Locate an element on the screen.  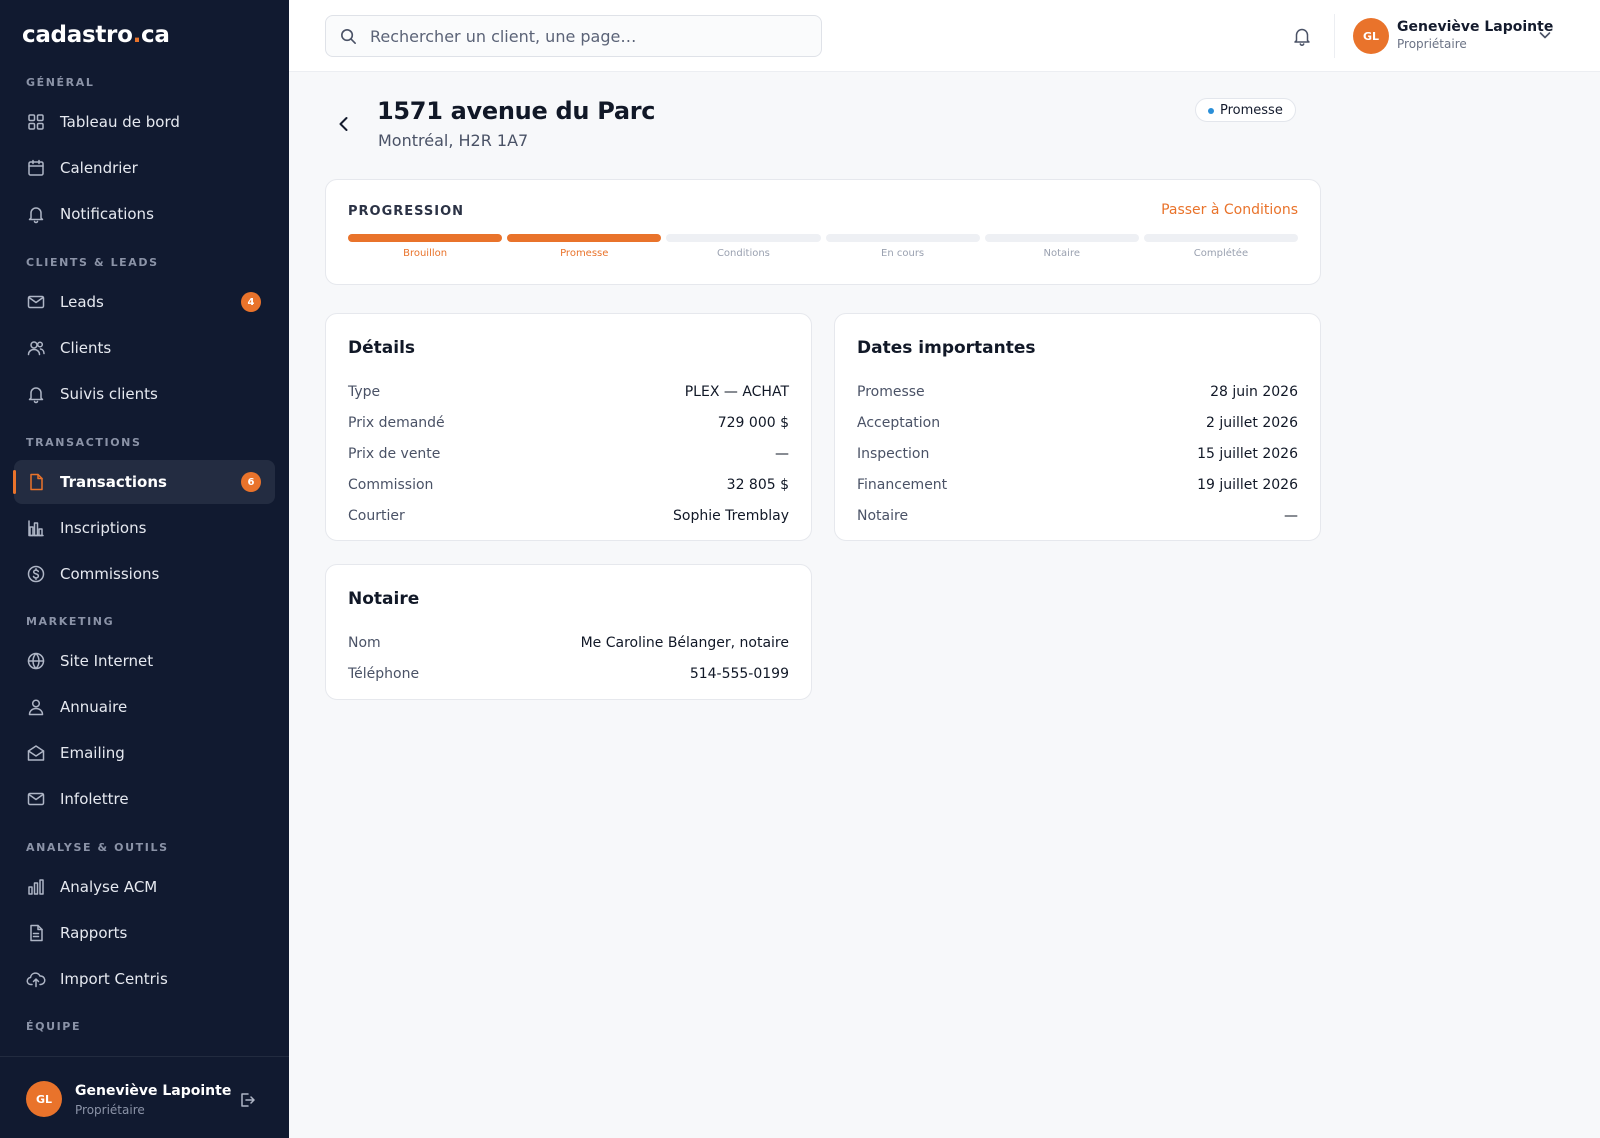
progress-step: Notaire is located at coordinates (1061, 250).